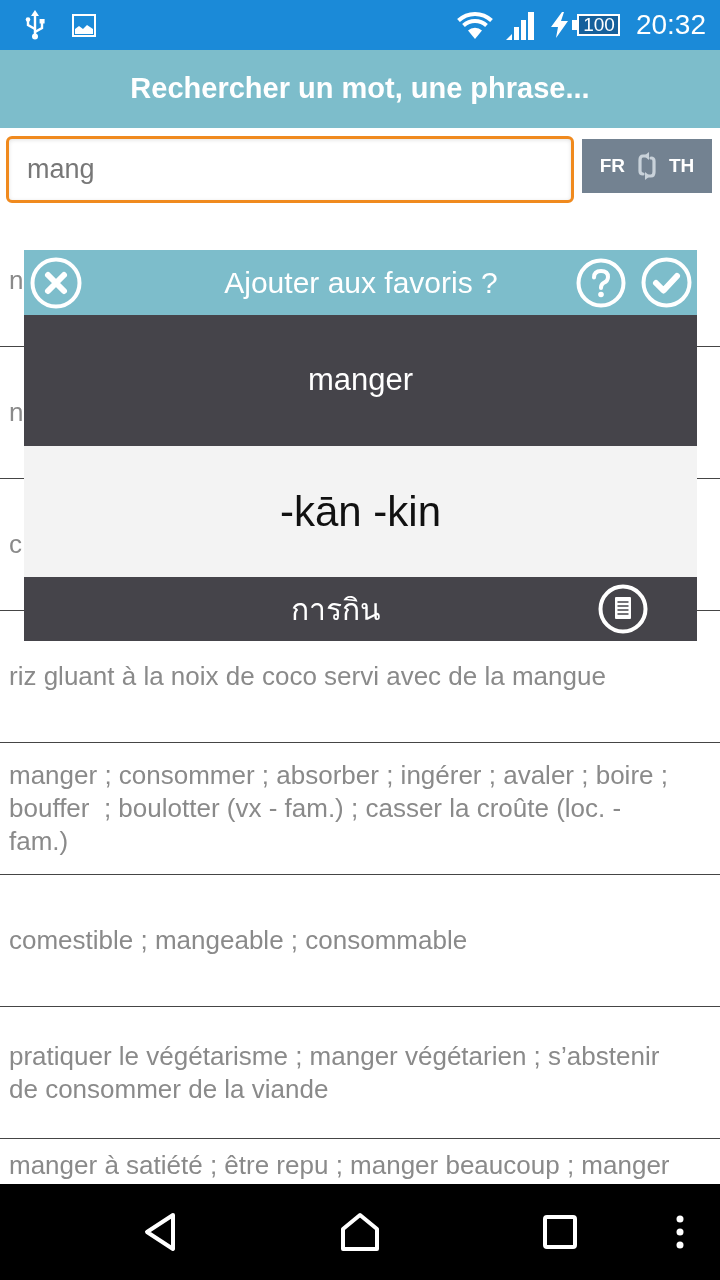  What do you see at coordinates (666, 282) in the screenshot?
I see `check-icon` at bounding box center [666, 282].